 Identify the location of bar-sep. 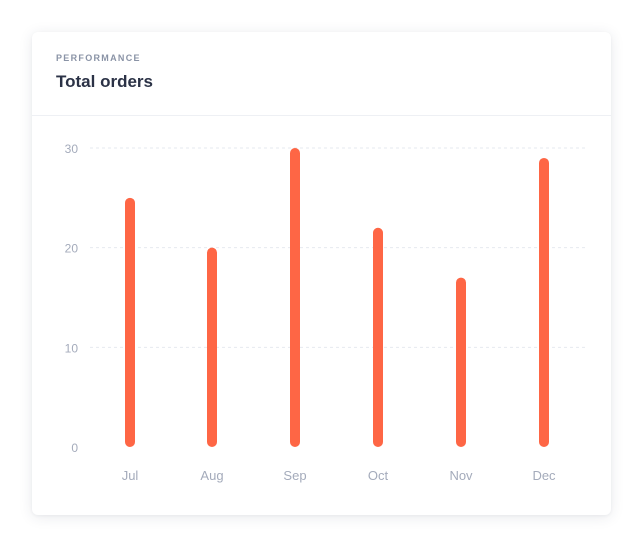
(295, 297).